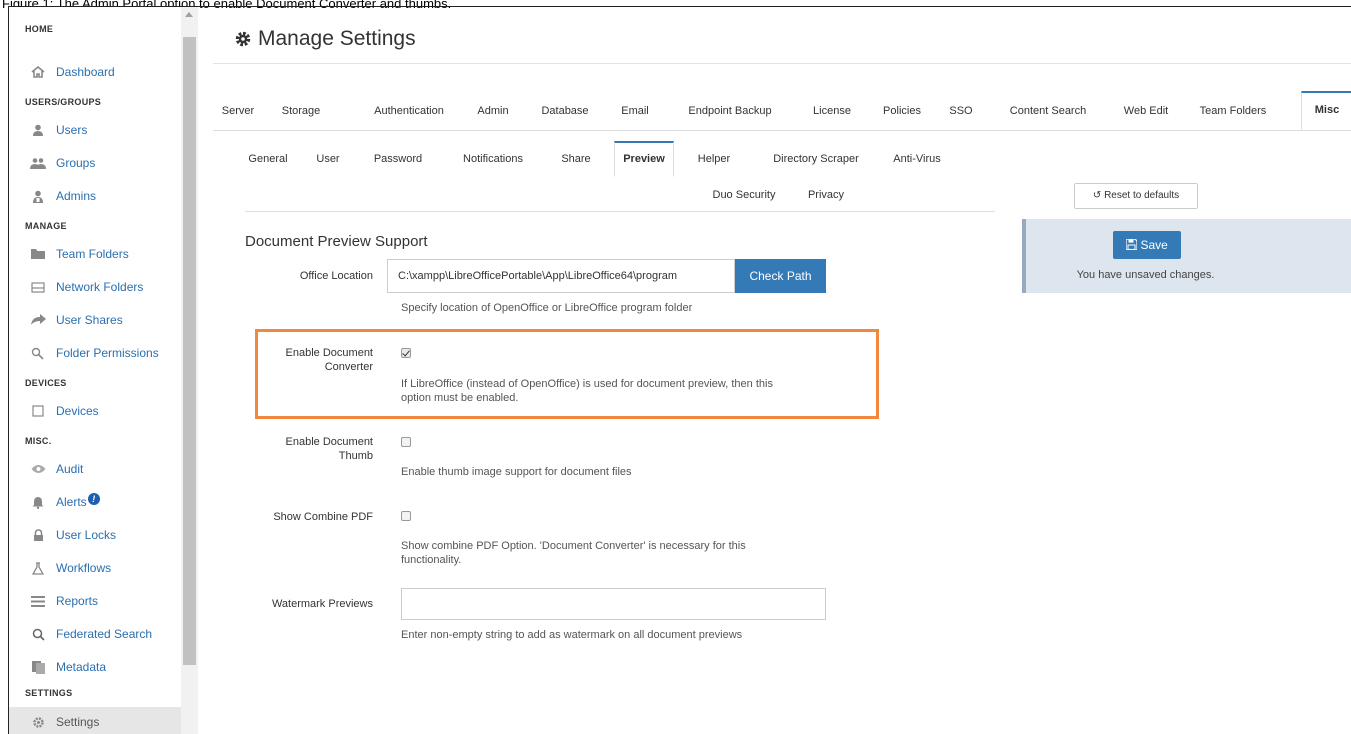 The height and width of the screenshot is (734, 1351). Describe the element at coordinates (406, 353) in the screenshot. I see `doc-converter-checkbox` at that location.